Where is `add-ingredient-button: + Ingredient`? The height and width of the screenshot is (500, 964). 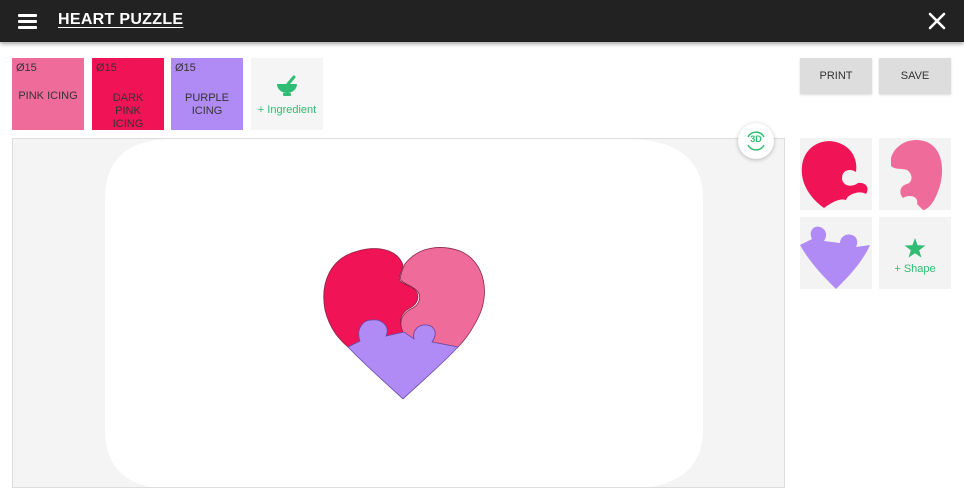 add-ingredient-button: + Ingredient is located at coordinates (287, 94).